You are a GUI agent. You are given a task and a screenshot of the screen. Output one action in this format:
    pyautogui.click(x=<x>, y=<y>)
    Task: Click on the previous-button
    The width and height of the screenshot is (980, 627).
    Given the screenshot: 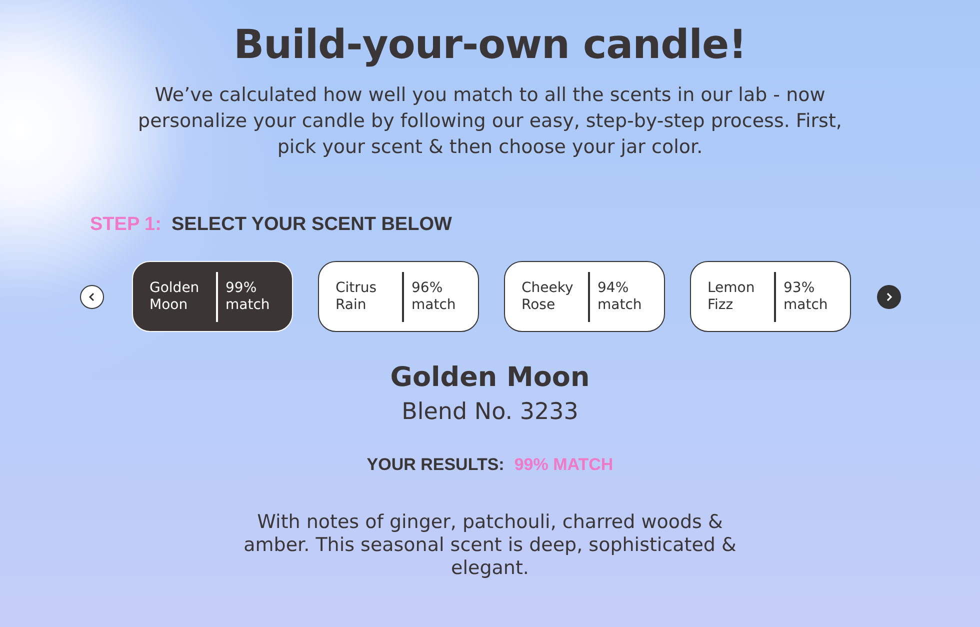 What is the action you would take?
    pyautogui.click(x=92, y=296)
    